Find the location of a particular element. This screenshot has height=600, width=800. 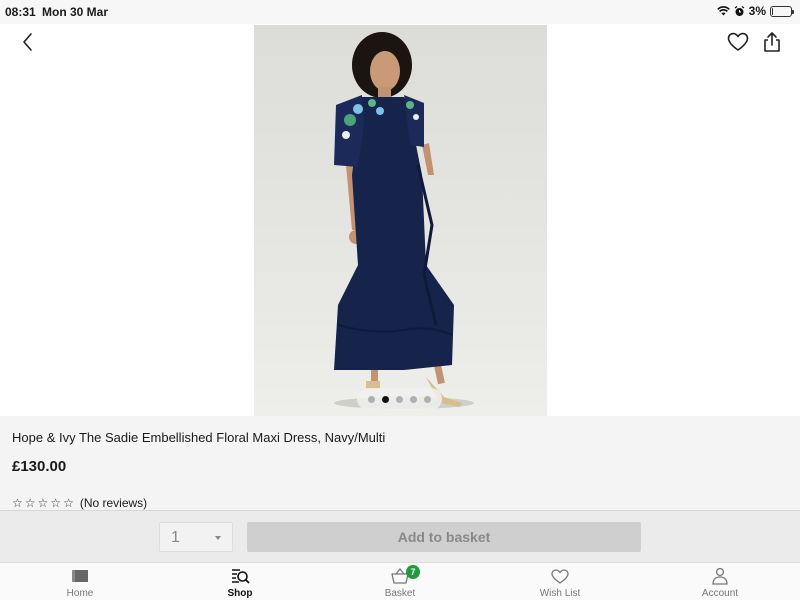

battery-icon is located at coordinates (782, 11).